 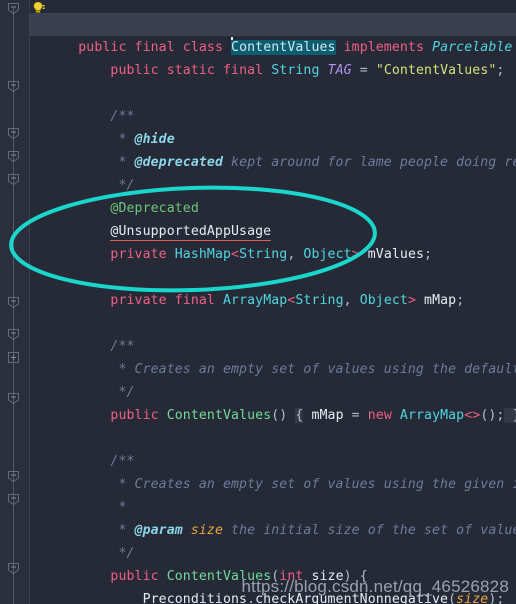 What do you see at coordinates (375, 586) in the screenshot?
I see `watermark-url: https://blog.csdn.net/qq_46526828` at bounding box center [375, 586].